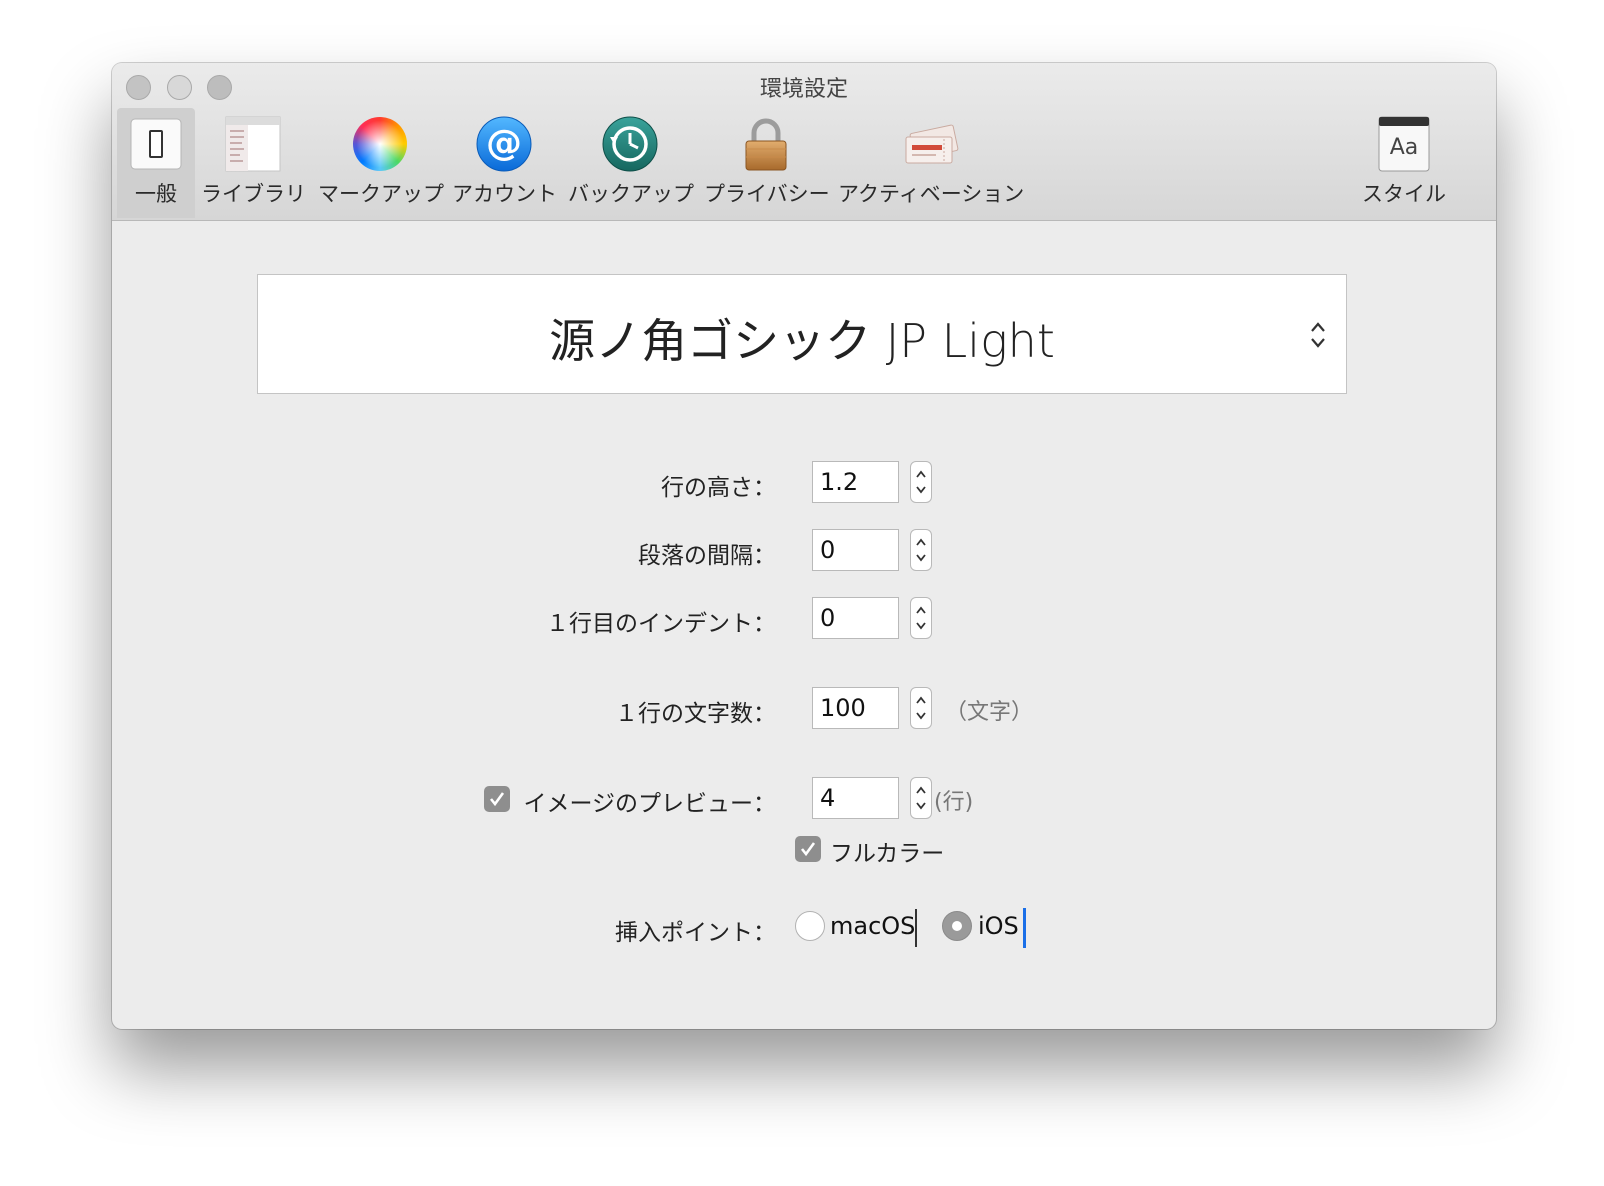 This screenshot has width=1604, height=1186. Describe the element at coordinates (630, 144) in the screenshot. I see `time-machine-icon` at that location.